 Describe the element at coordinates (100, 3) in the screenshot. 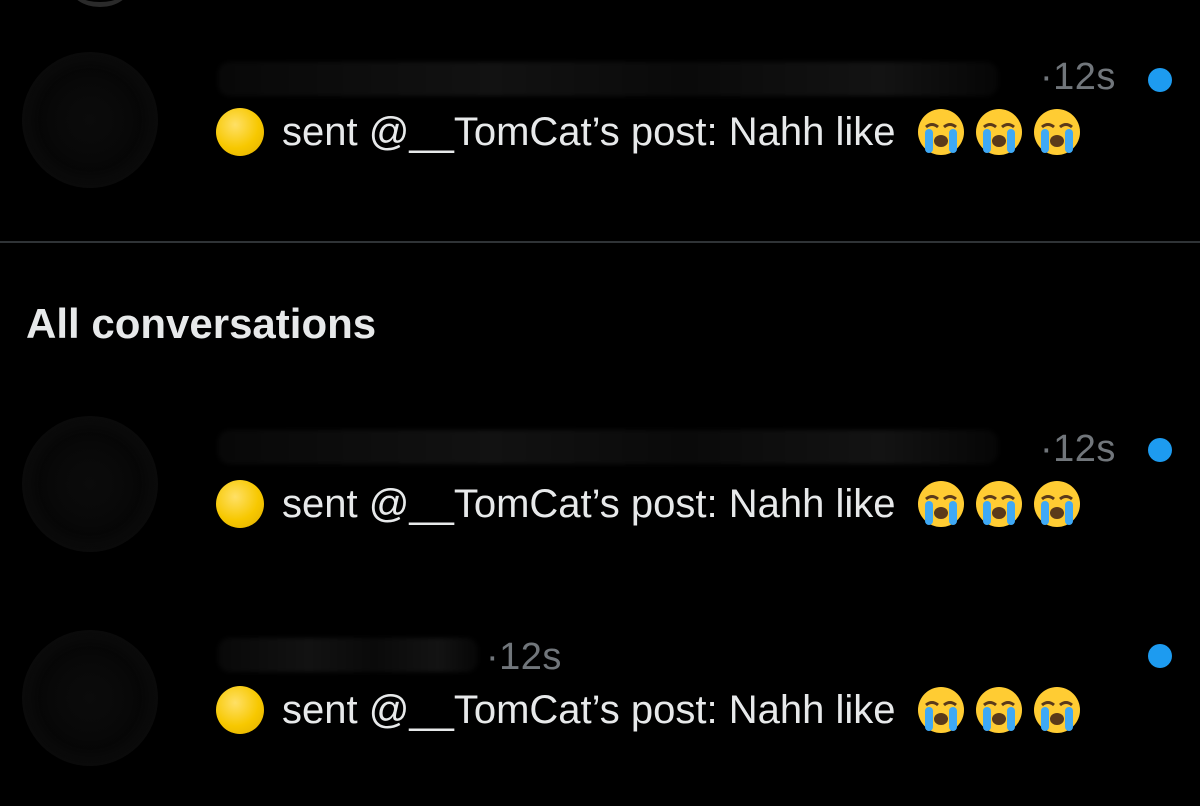

I see `avatar-edge-fragment` at that location.